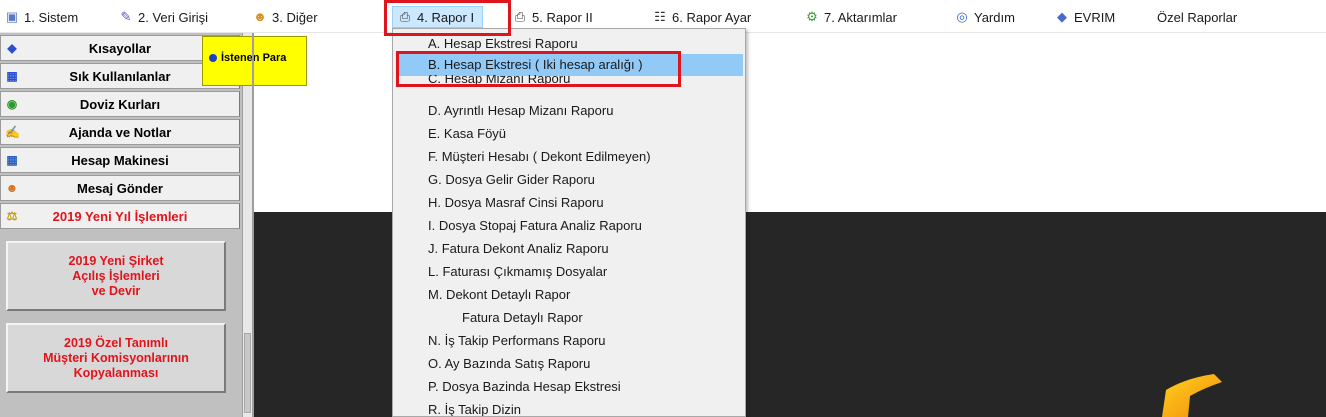 The width and height of the screenshot is (1326, 417). Describe the element at coordinates (213, 58) in the screenshot. I see `bullet-icon` at that location.